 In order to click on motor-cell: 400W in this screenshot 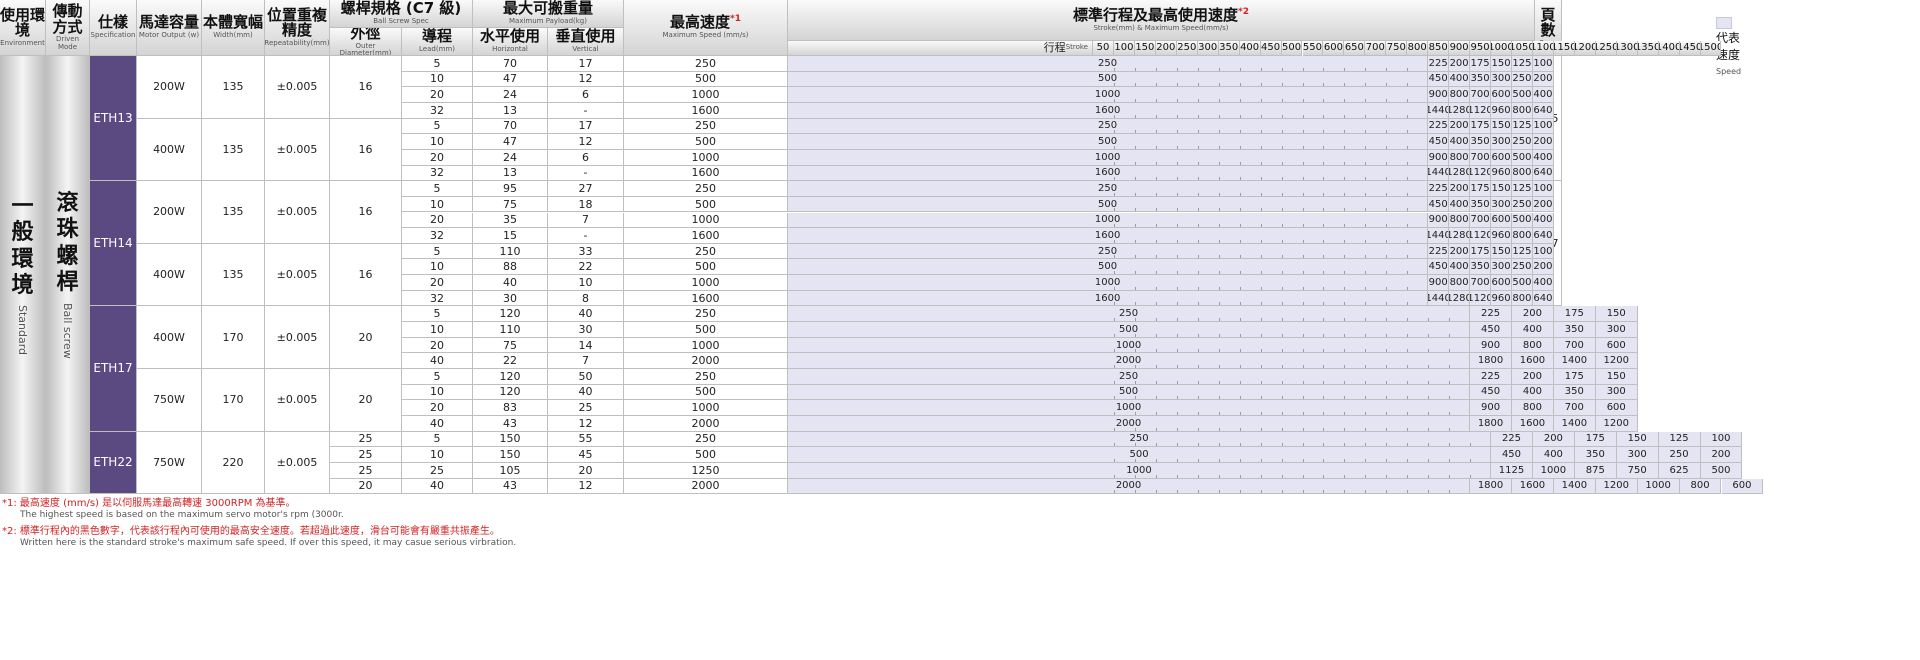, I will do `click(169, 150)`.